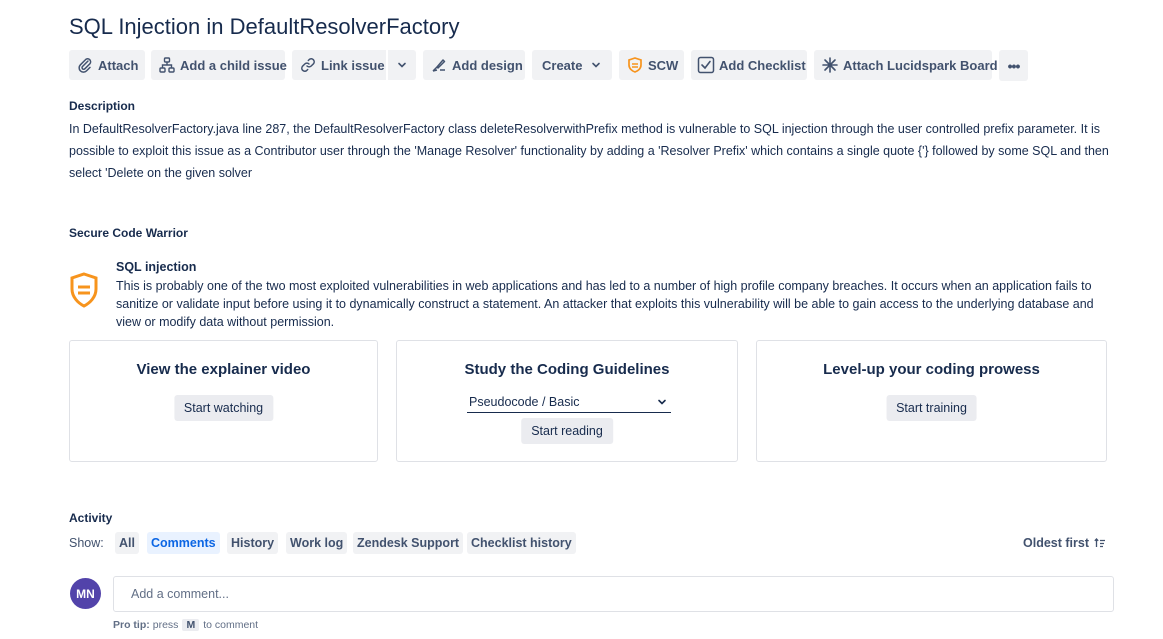  Describe the element at coordinates (223, 408) in the screenshot. I see `start-watching-button: Start watching` at that location.